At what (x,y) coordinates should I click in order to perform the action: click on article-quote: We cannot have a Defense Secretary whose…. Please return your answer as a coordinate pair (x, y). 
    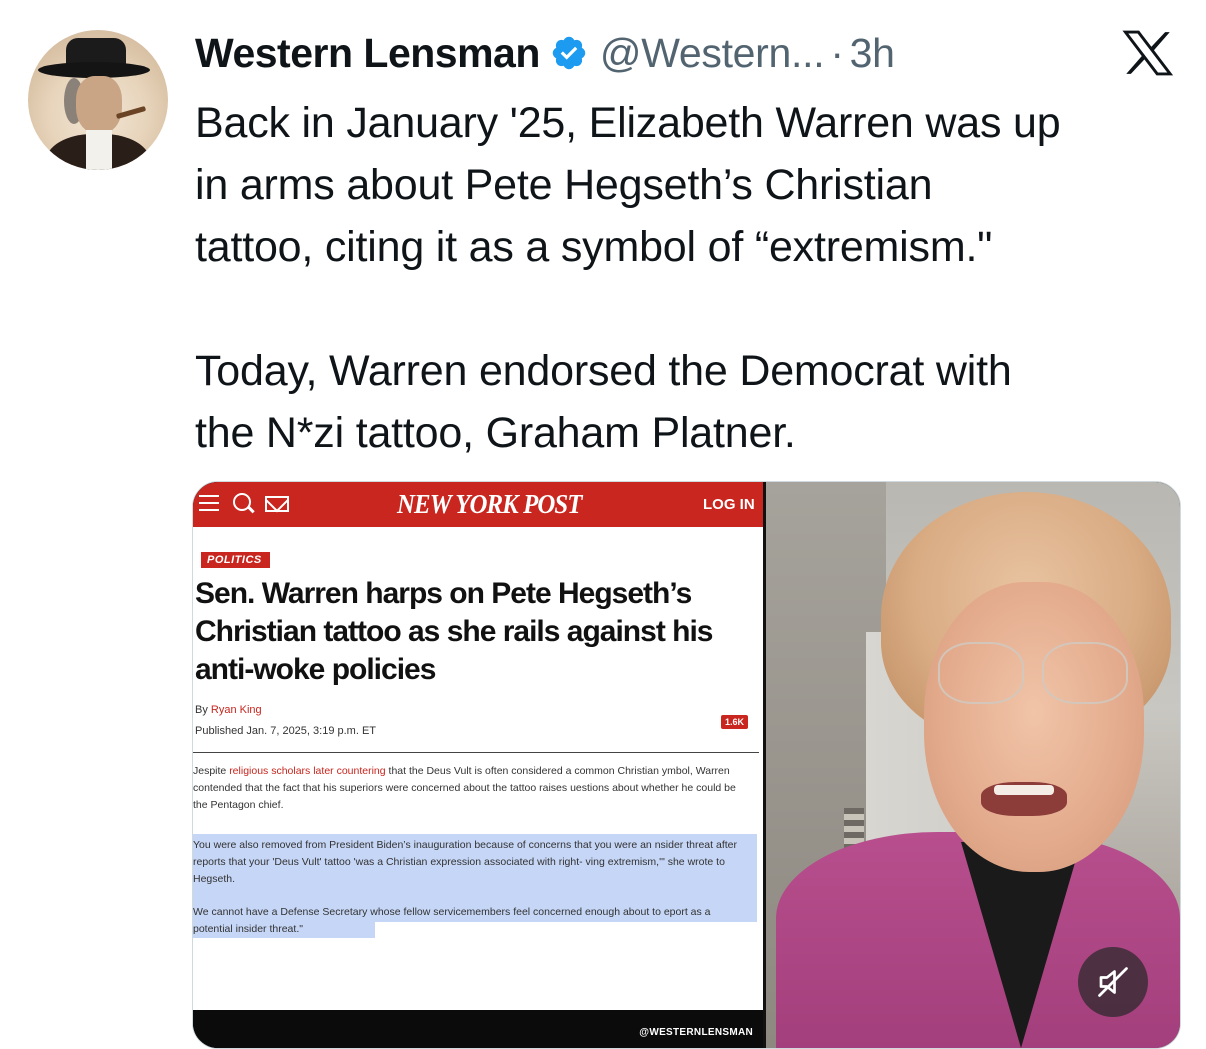
    Looking at the image, I should click on (452, 920).